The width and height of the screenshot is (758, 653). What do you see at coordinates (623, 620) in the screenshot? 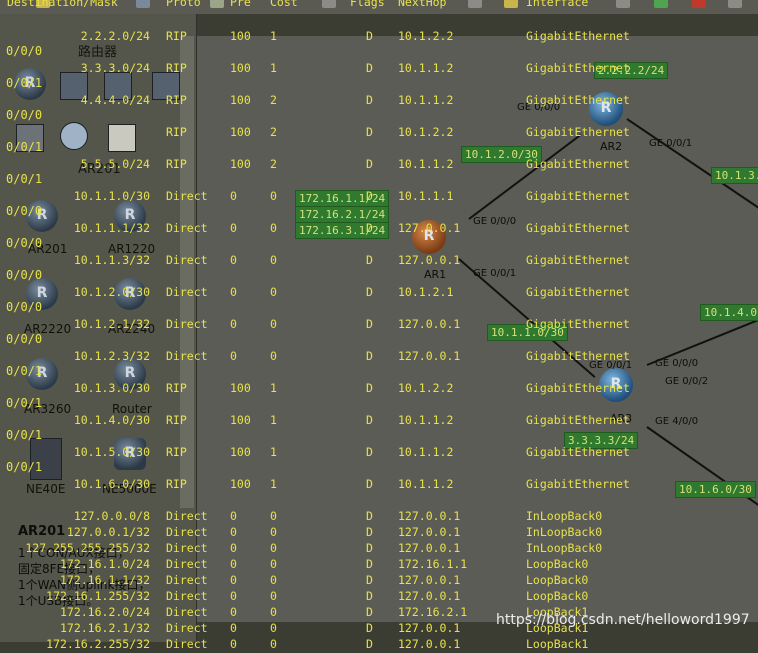
I see `watermark: https://blog.csdn.net/helloword1997` at bounding box center [623, 620].